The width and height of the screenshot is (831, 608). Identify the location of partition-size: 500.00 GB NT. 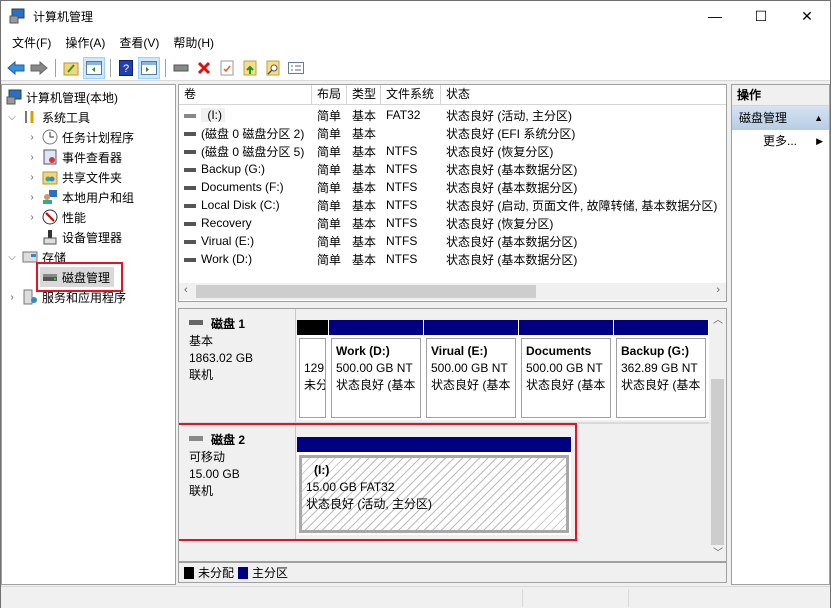
(374, 368).